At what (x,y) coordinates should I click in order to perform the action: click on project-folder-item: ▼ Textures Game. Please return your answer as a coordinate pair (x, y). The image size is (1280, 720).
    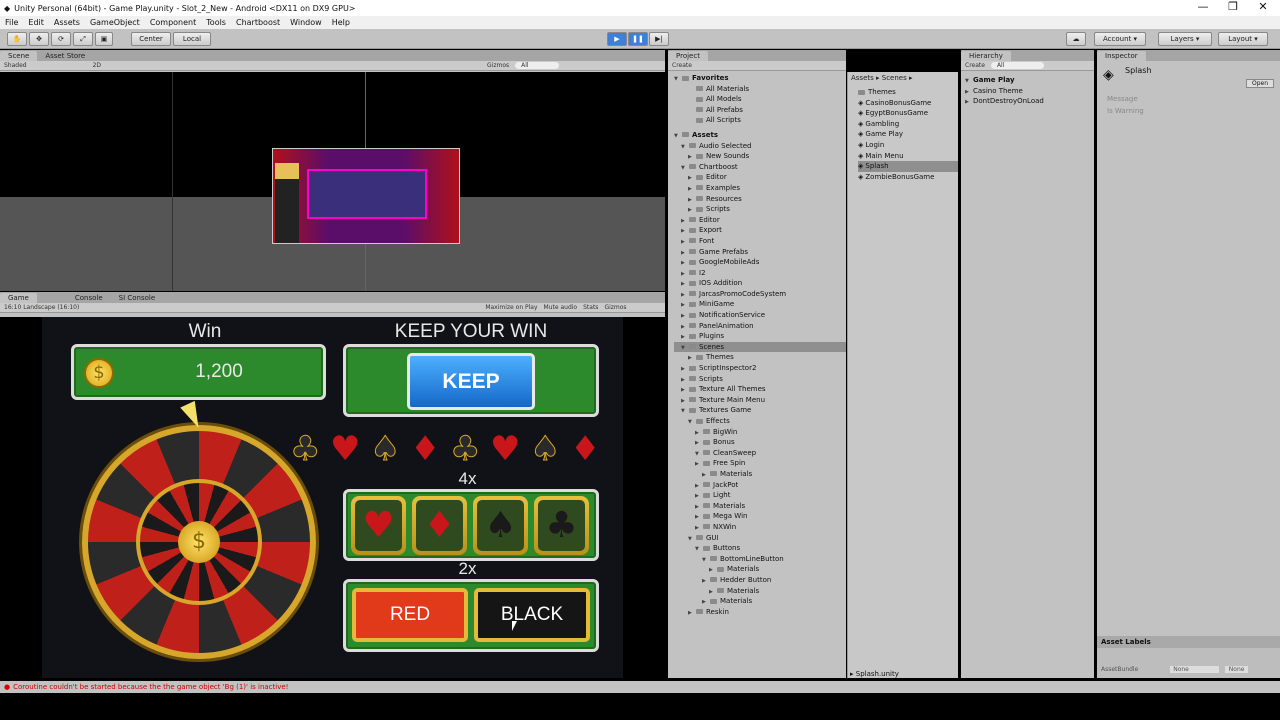
    Looking at the image, I should click on (760, 410).